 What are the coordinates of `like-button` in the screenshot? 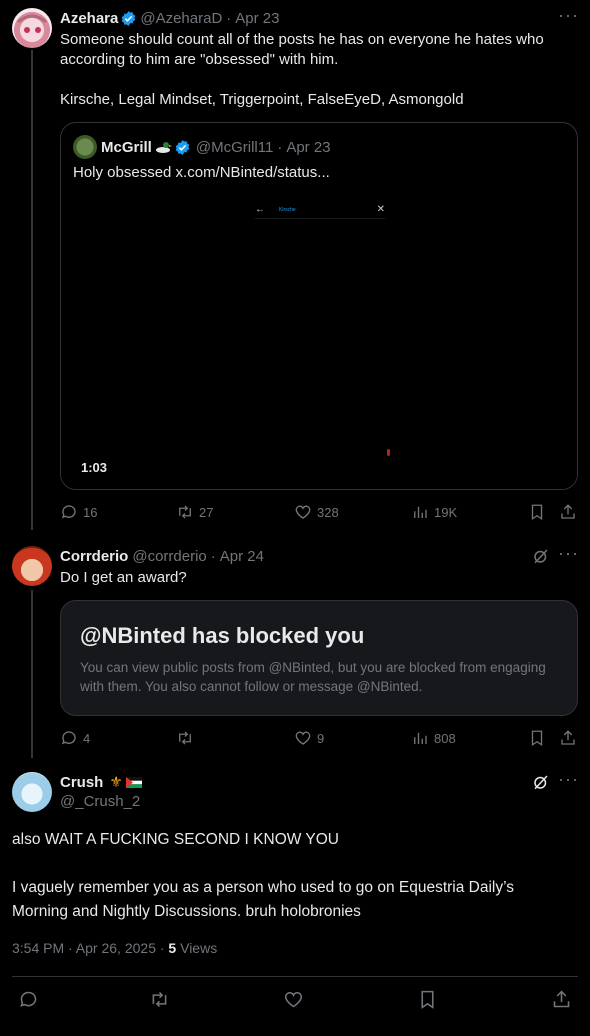 It's located at (293, 999).